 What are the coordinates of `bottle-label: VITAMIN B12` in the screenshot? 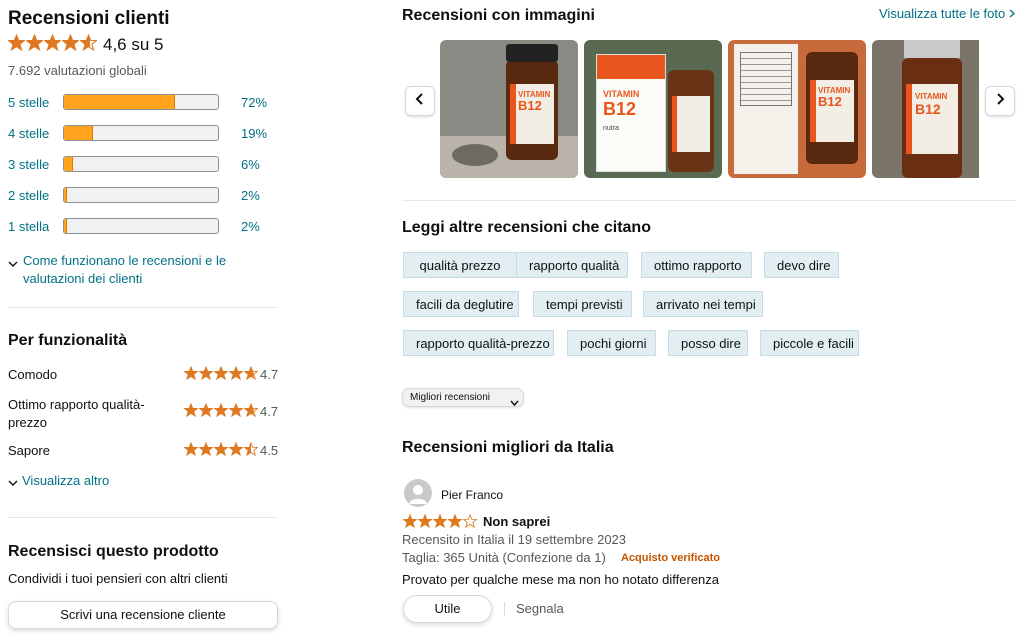 It's located at (832, 111).